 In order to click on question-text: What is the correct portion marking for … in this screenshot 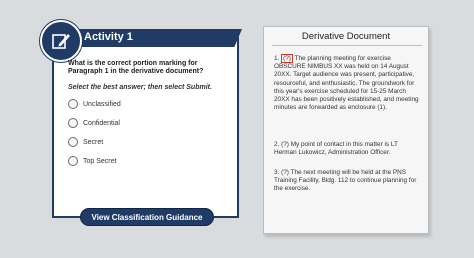, I will do `click(136, 67)`.